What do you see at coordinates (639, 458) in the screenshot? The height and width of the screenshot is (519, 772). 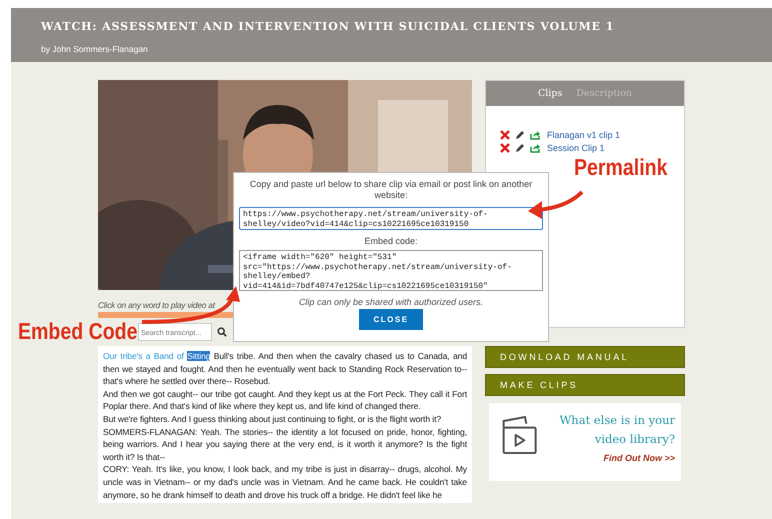 I see `find-out-link: Find Out Now >>` at bounding box center [639, 458].